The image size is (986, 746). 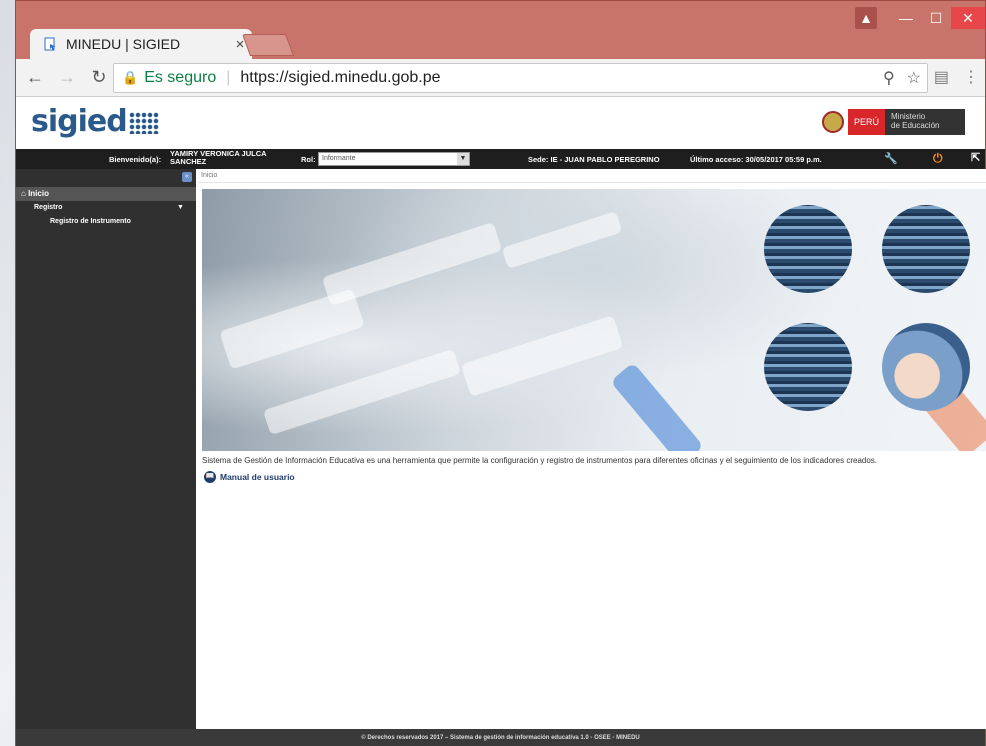 I want to click on extension-icon: ▤, so click(x=941, y=77).